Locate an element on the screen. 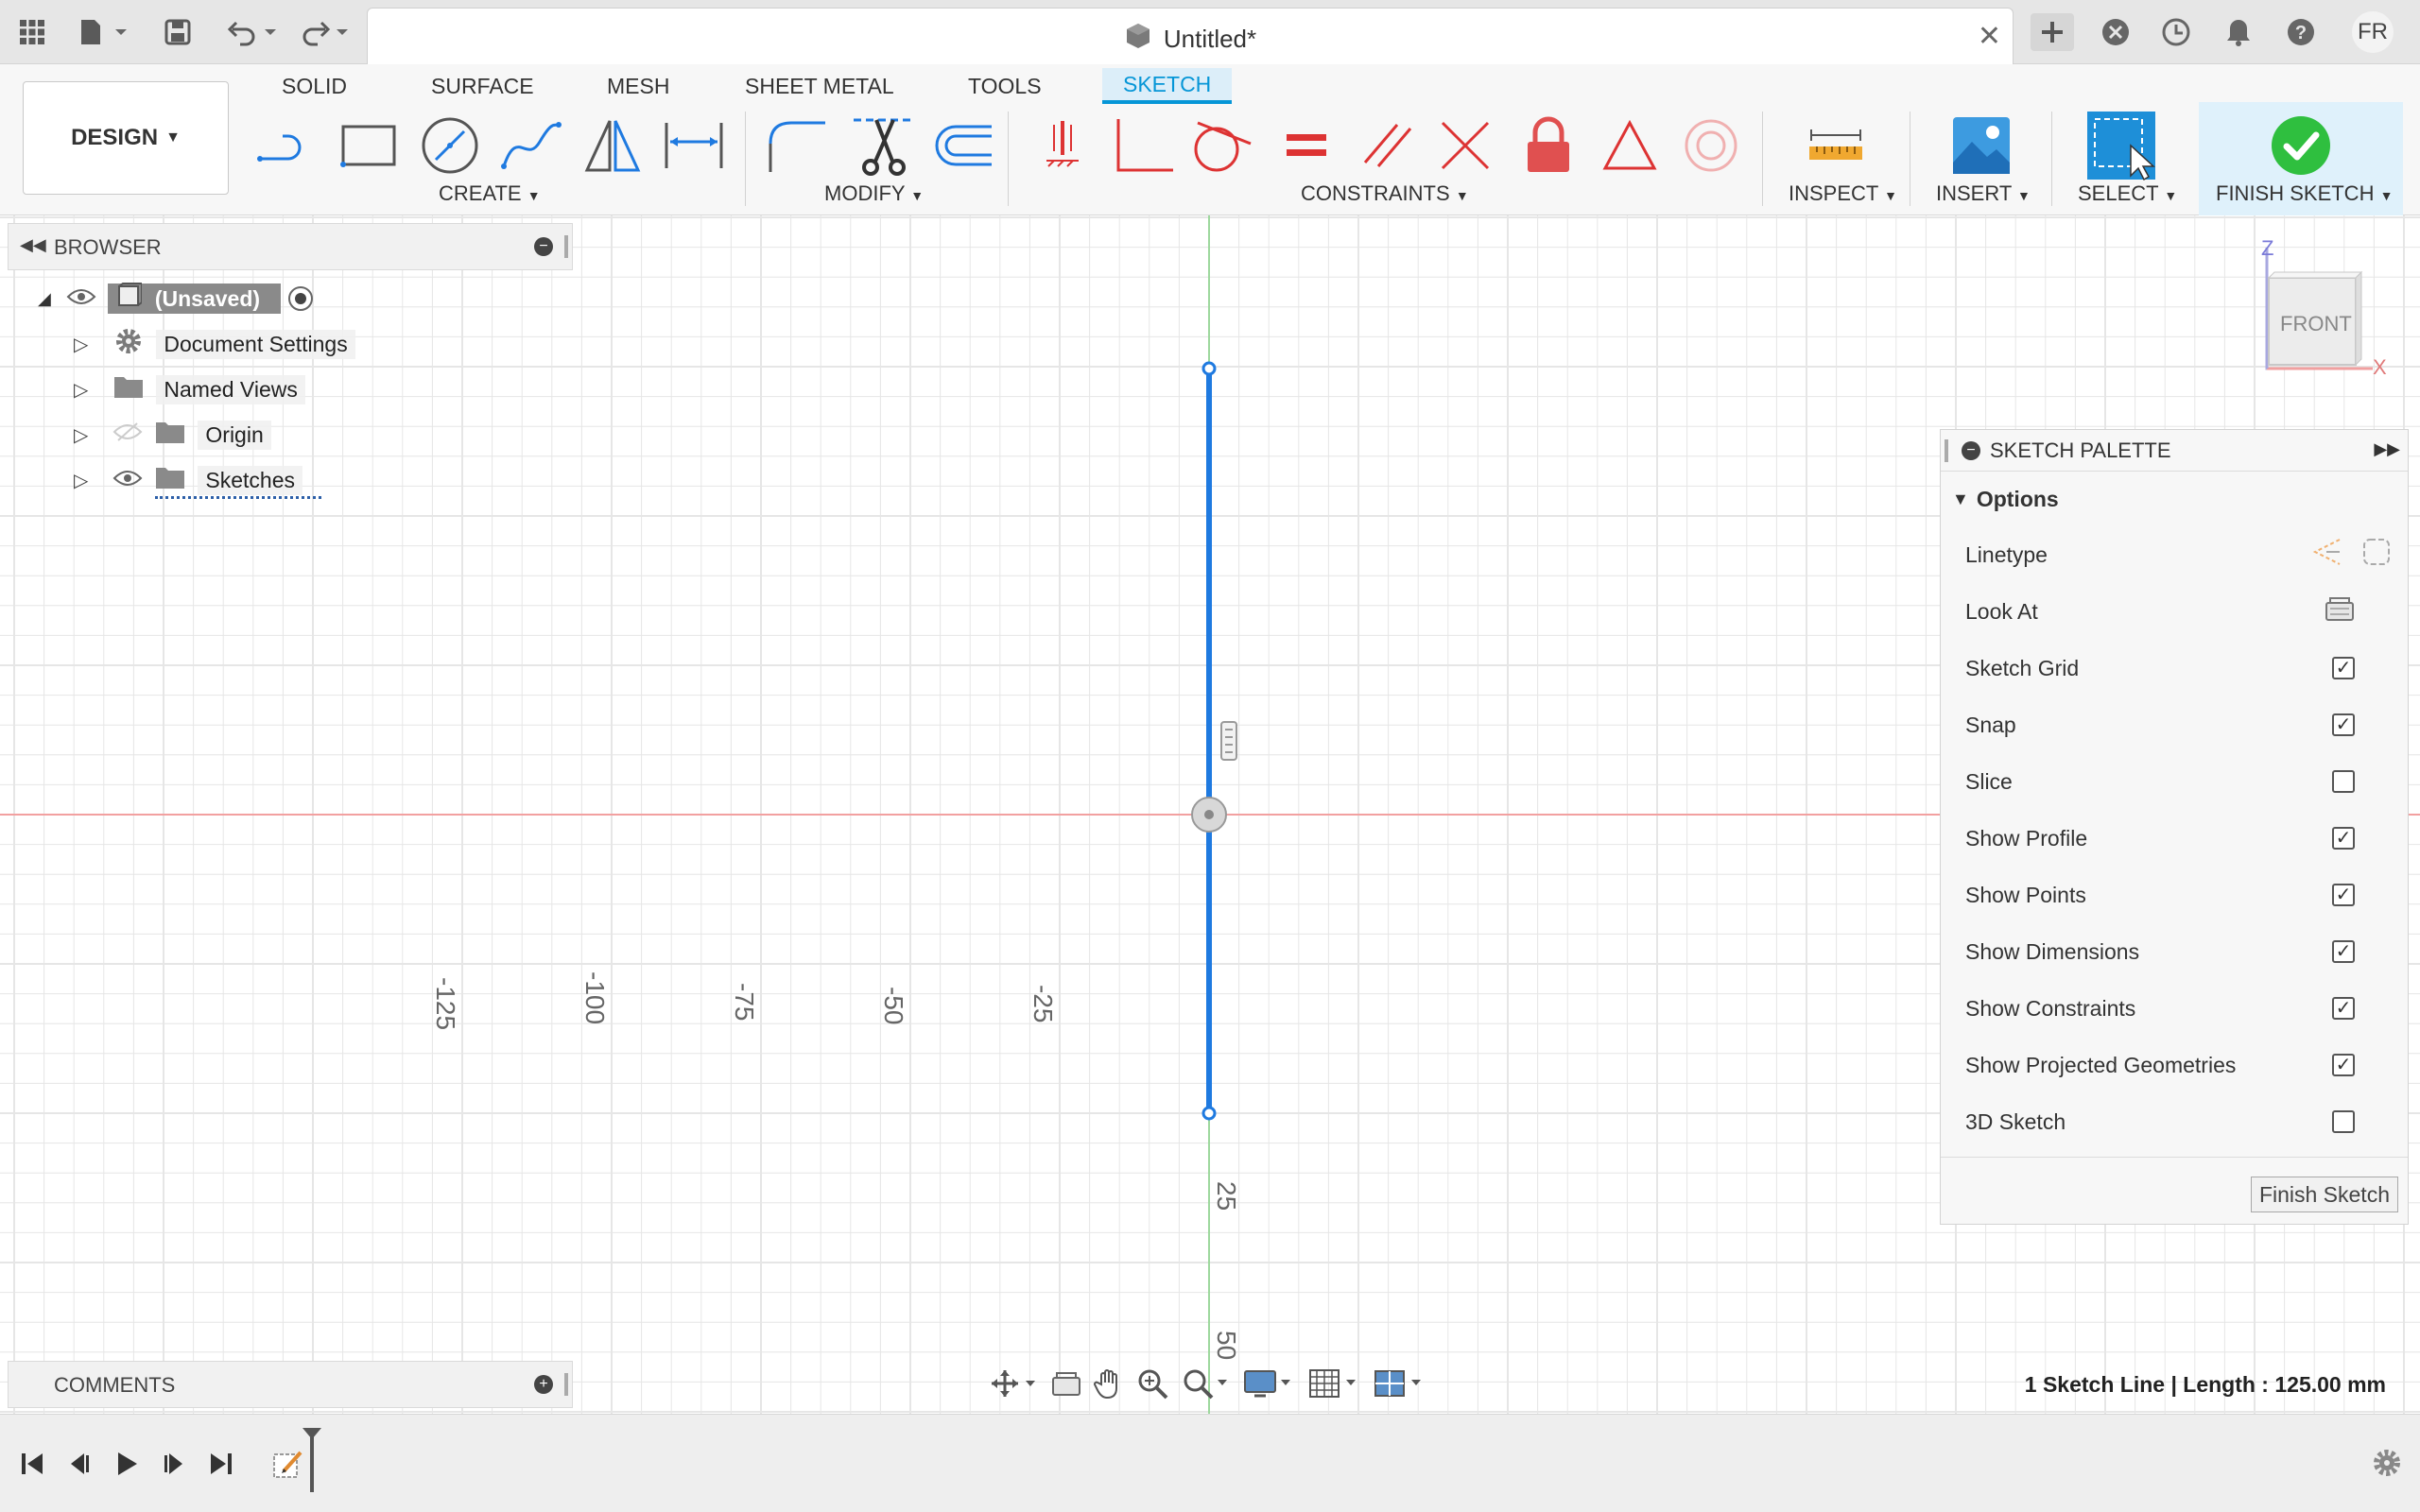 The height and width of the screenshot is (1512, 2420). triangle-constraint-icon is located at coordinates (1630, 145).